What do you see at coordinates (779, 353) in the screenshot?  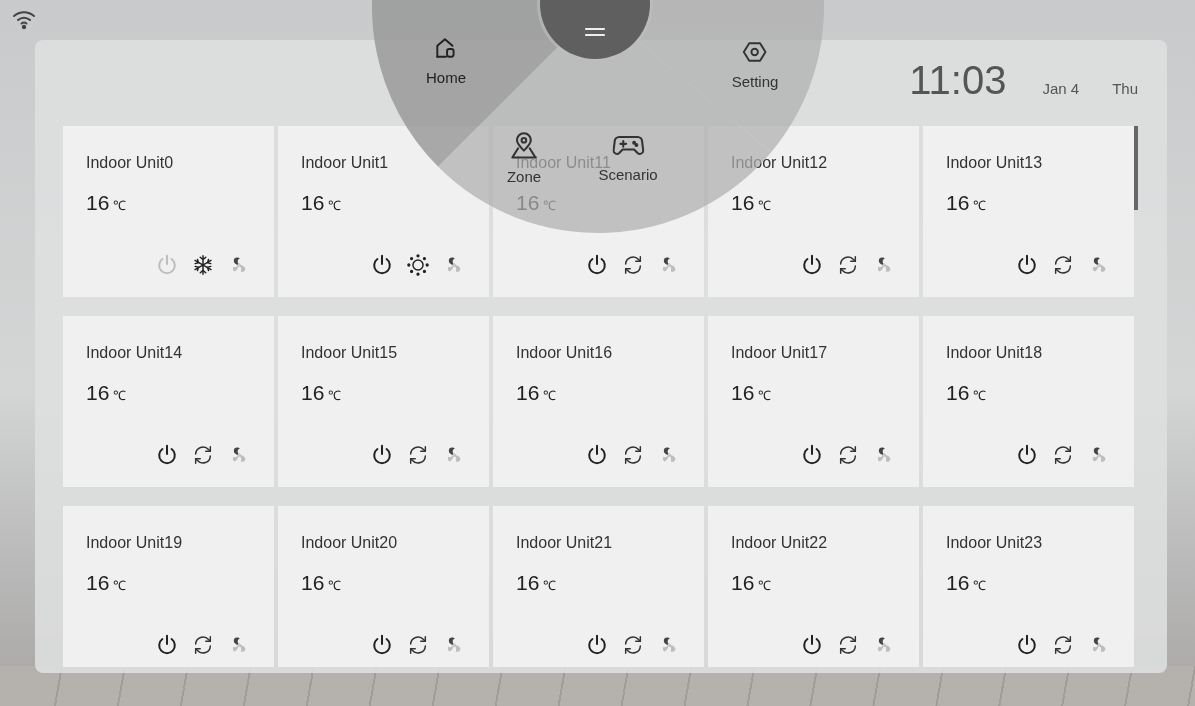 I see `unit-name: Indoor Unit17` at bounding box center [779, 353].